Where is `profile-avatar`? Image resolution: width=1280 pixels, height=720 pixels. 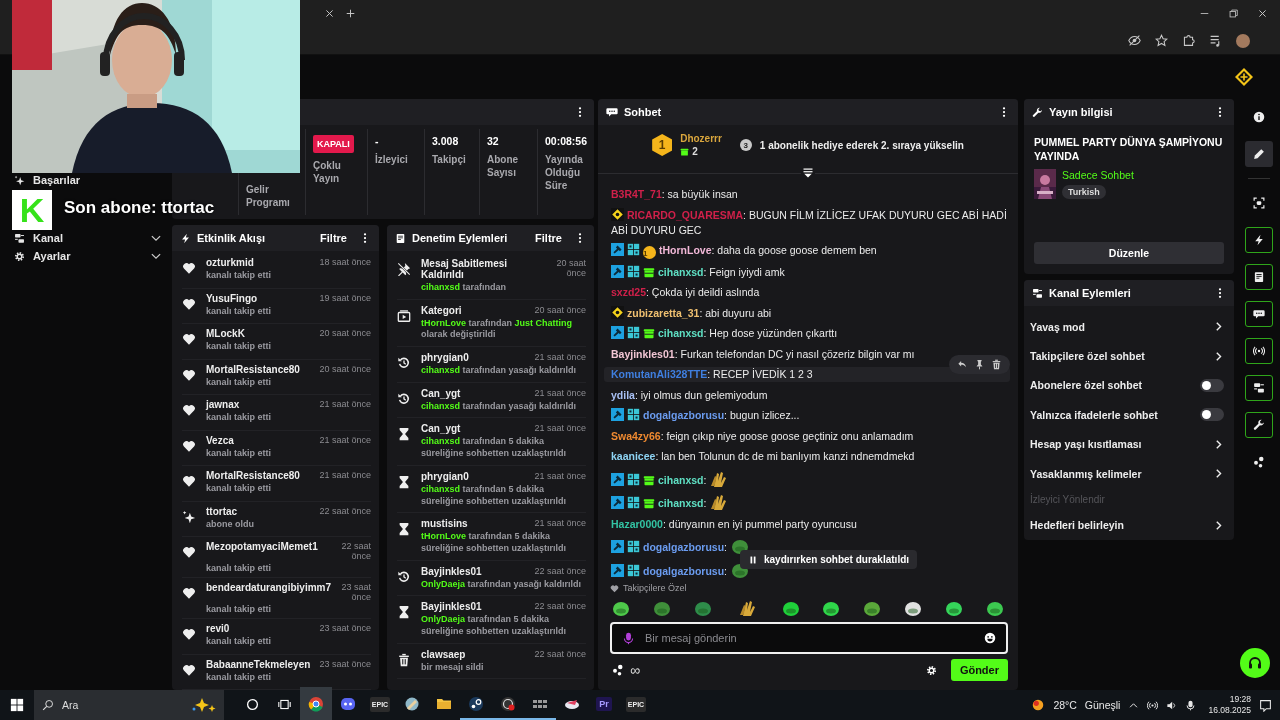 profile-avatar is located at coordinates (1243, 40).